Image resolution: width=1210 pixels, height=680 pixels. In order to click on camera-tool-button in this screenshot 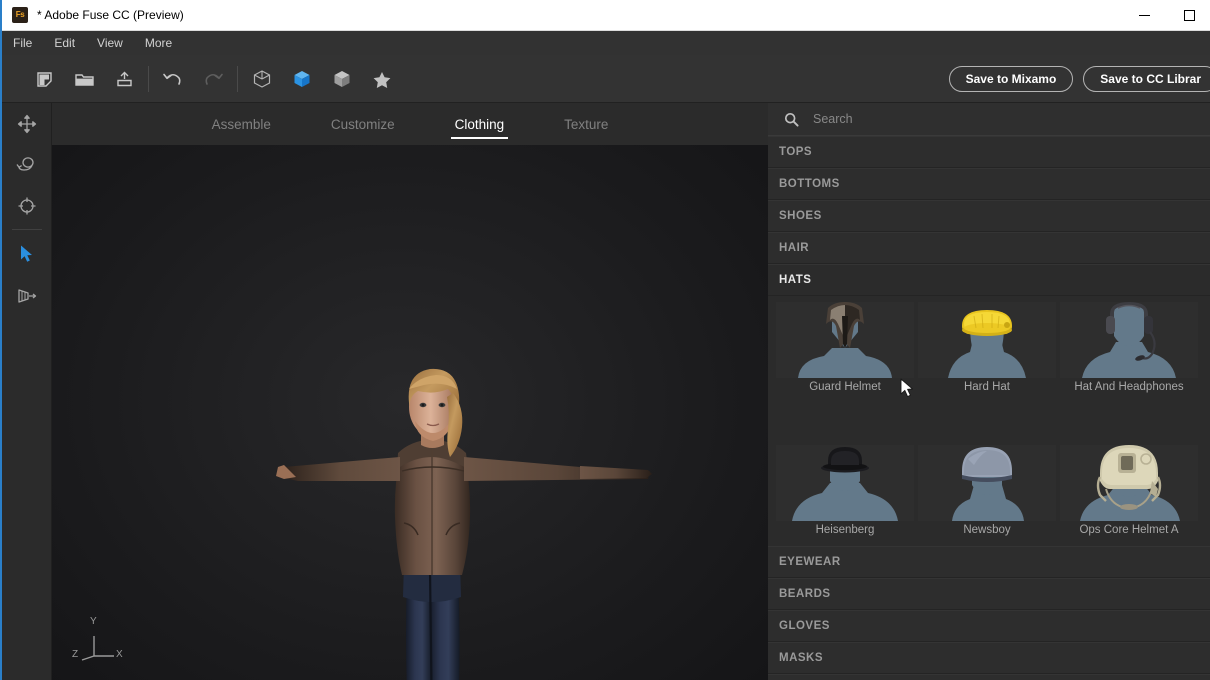, I will do `click(27, 294)`.